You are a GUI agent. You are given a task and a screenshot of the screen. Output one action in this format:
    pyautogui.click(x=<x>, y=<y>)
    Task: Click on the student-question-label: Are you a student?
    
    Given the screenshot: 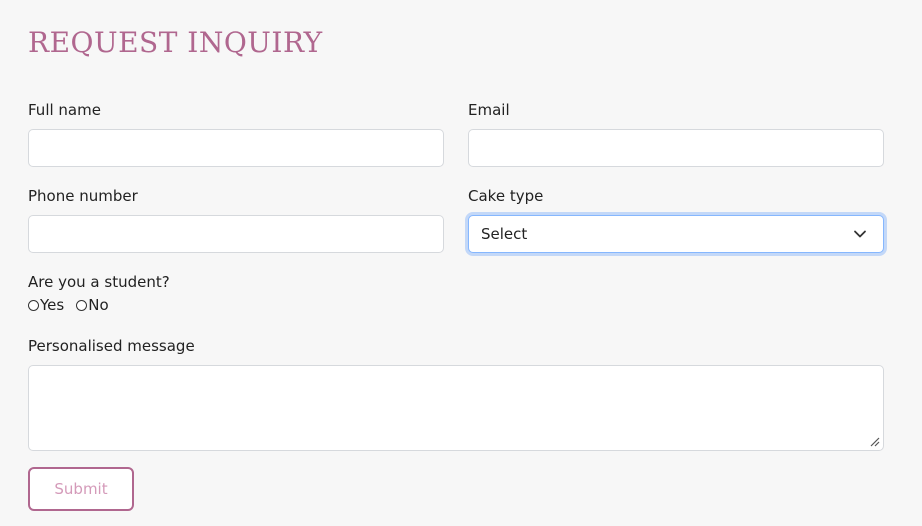 What is the action you would take?
    pyautogui.click(x=99, y=282)
    